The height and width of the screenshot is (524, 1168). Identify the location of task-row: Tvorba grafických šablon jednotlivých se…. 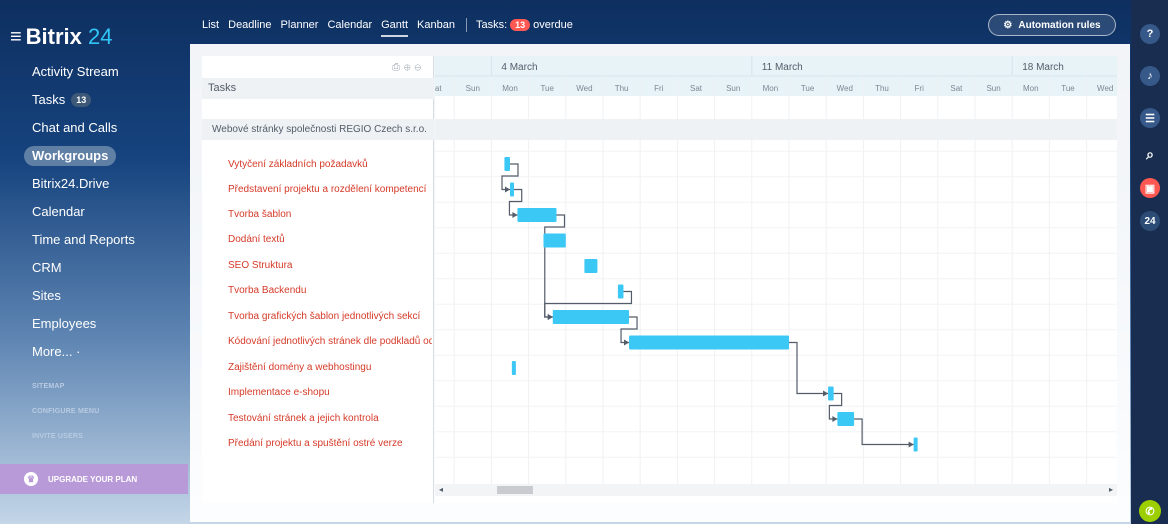
(330, 316).